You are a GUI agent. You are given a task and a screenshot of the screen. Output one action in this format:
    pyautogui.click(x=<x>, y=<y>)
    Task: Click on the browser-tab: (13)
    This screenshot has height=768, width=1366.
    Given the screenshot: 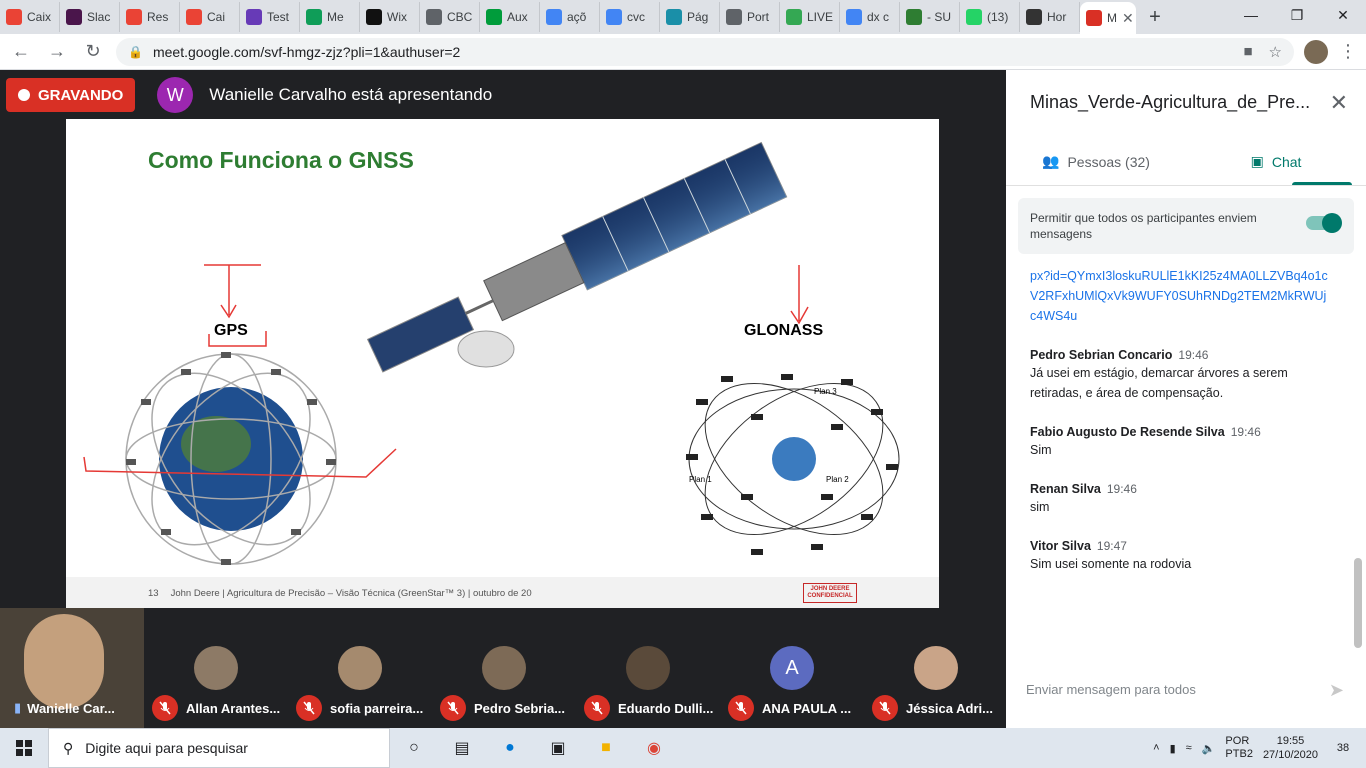 What is the action you would take?
    pyautogui.click(x=990, y=17)
    